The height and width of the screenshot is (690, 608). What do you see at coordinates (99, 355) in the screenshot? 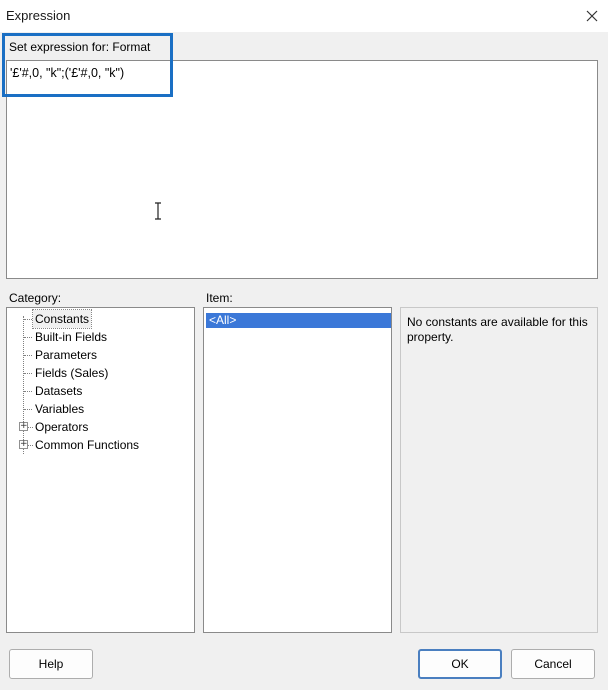
I see `tree-item-parameters: Parameters` at bounding box center [99, 355].